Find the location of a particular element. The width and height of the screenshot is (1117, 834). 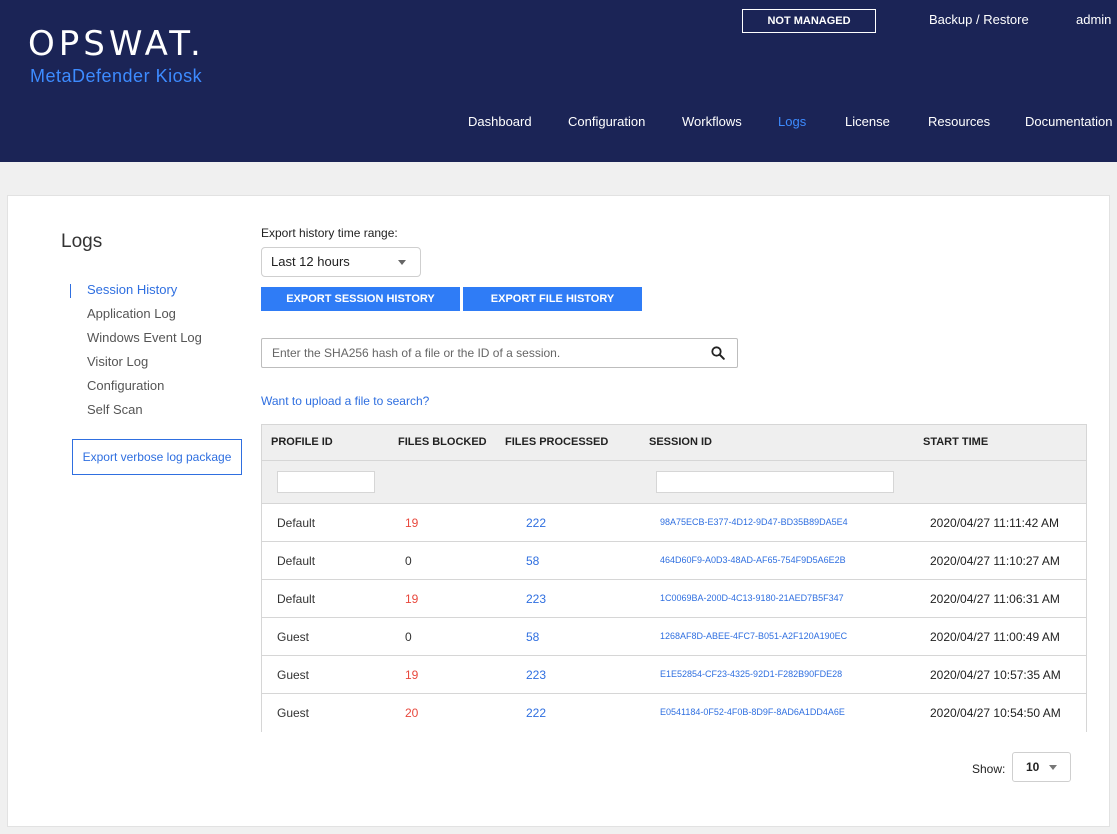

upload-file-link: Want to upload a file to search? is located at coordinates (345, 401).